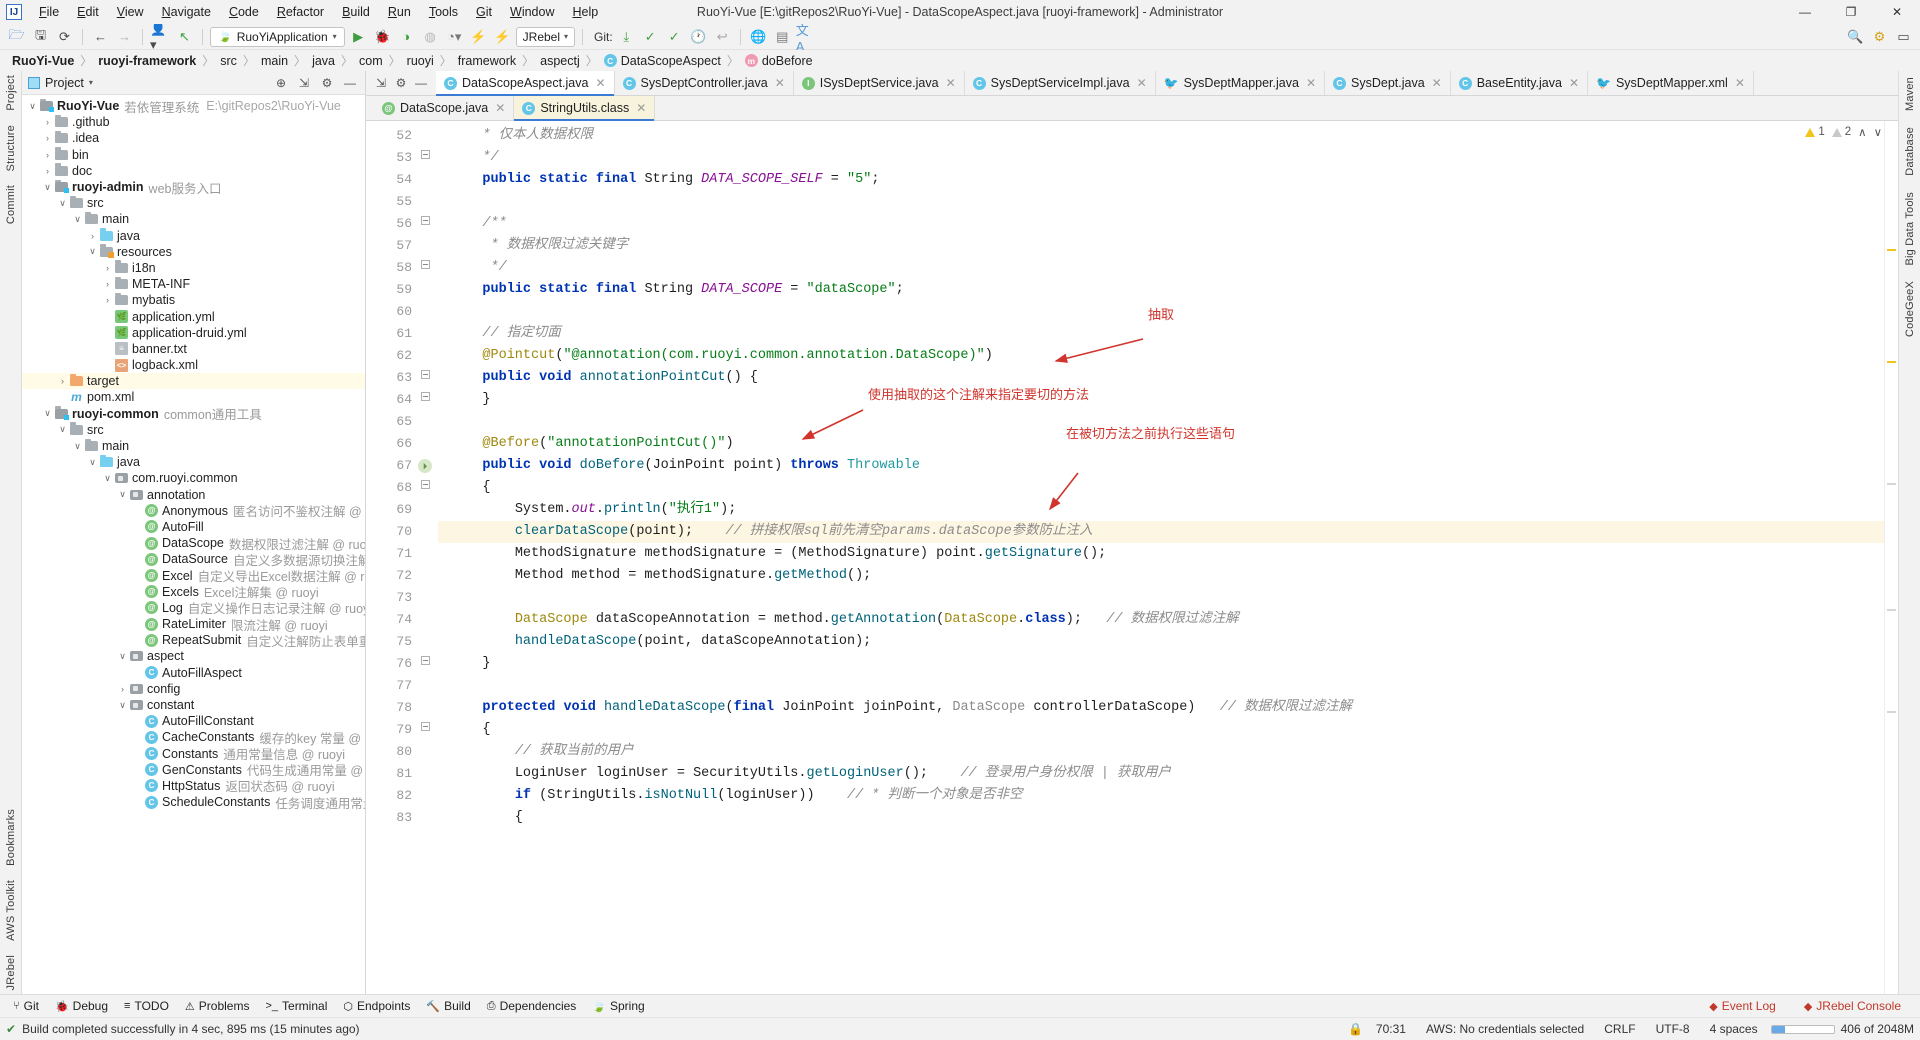  What do you see at coordinates (1673, 1029) in the screenshot?
I see `file-encoding: UTF-8` at bounding box center [1673, 1029].